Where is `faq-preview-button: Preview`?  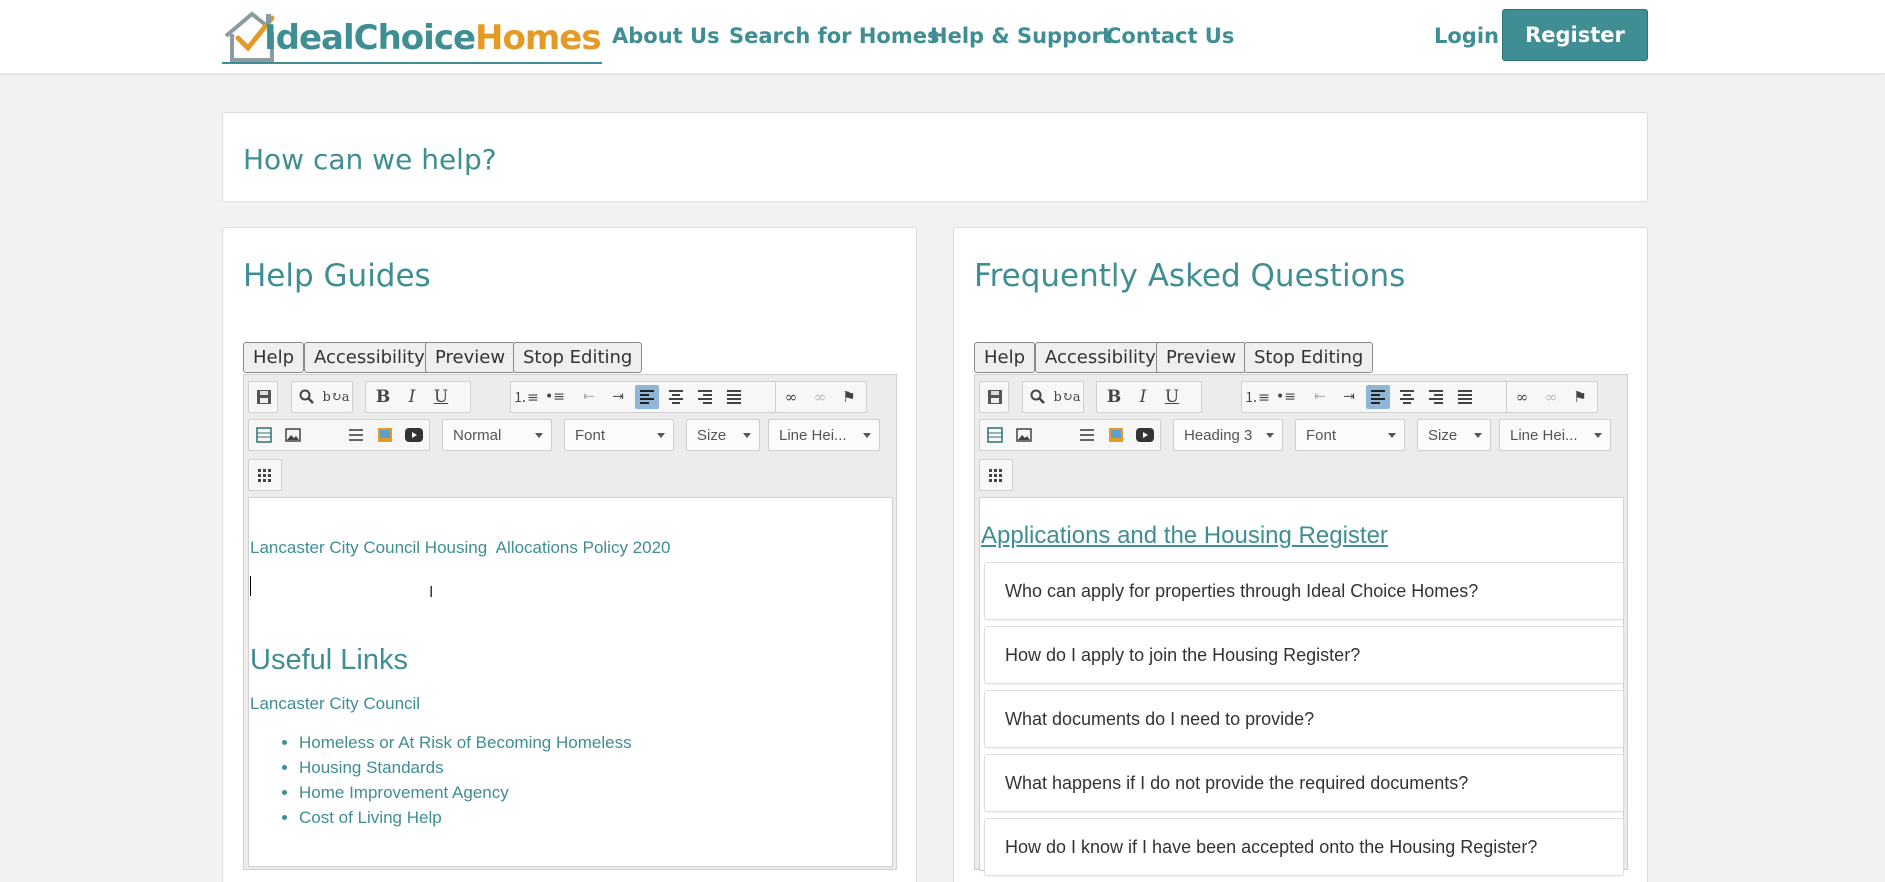
faq-preview-button: Preview is located at coordinates (1201, 357).